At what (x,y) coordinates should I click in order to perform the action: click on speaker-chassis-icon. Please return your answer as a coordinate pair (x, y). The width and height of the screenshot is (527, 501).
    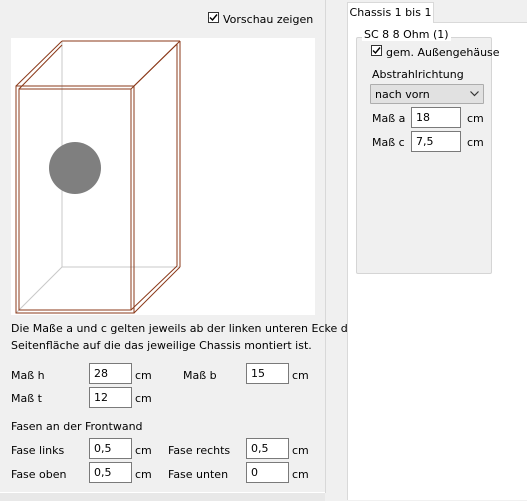
    Looking at the image, I should click on (75, 168).